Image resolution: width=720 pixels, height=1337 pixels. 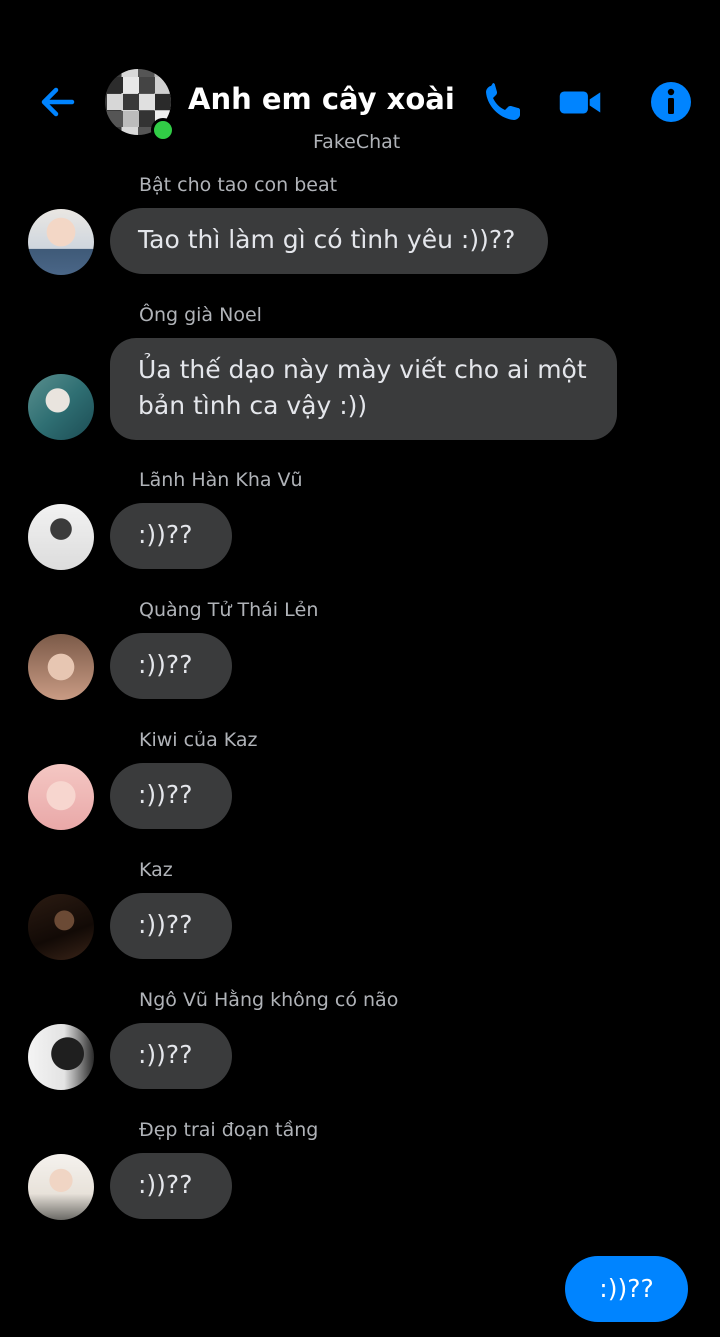 I want to click on online-status-dot, so click(x=163, y=130).